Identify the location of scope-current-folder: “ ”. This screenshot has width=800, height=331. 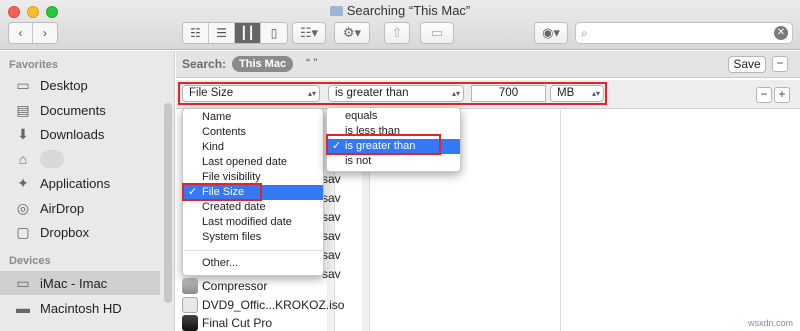
(311, 63).